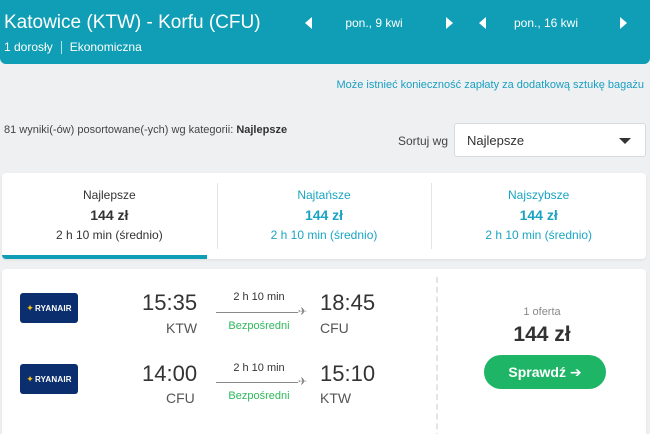 This screenshot has height=434, width=650. I want to click on sort-label: Sortuj wg, so click(423, 141).